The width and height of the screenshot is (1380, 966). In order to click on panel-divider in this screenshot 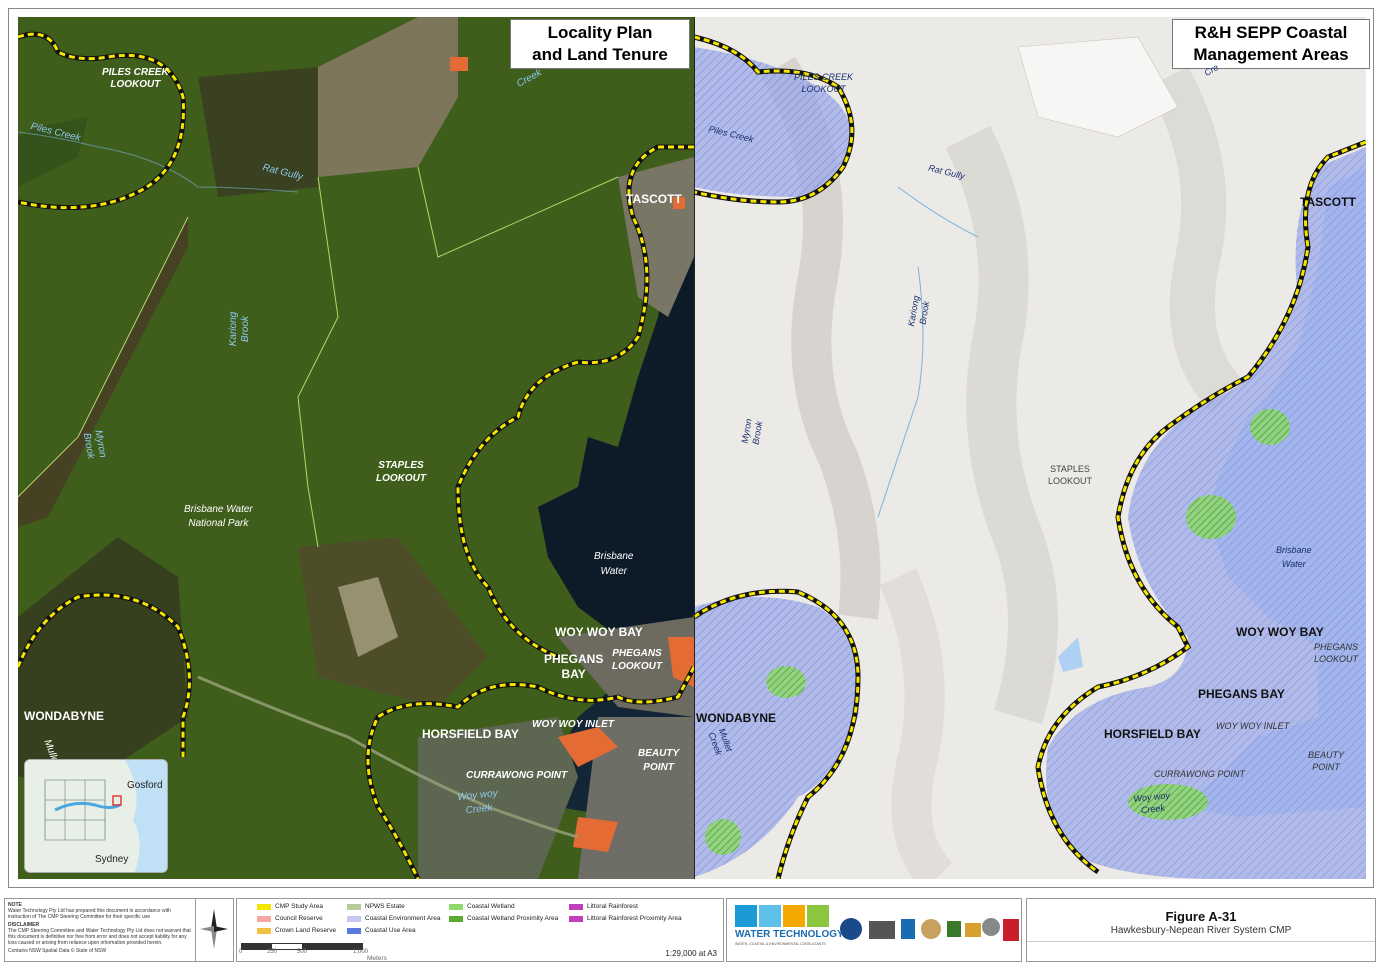, I will do `click(694, 448)`.